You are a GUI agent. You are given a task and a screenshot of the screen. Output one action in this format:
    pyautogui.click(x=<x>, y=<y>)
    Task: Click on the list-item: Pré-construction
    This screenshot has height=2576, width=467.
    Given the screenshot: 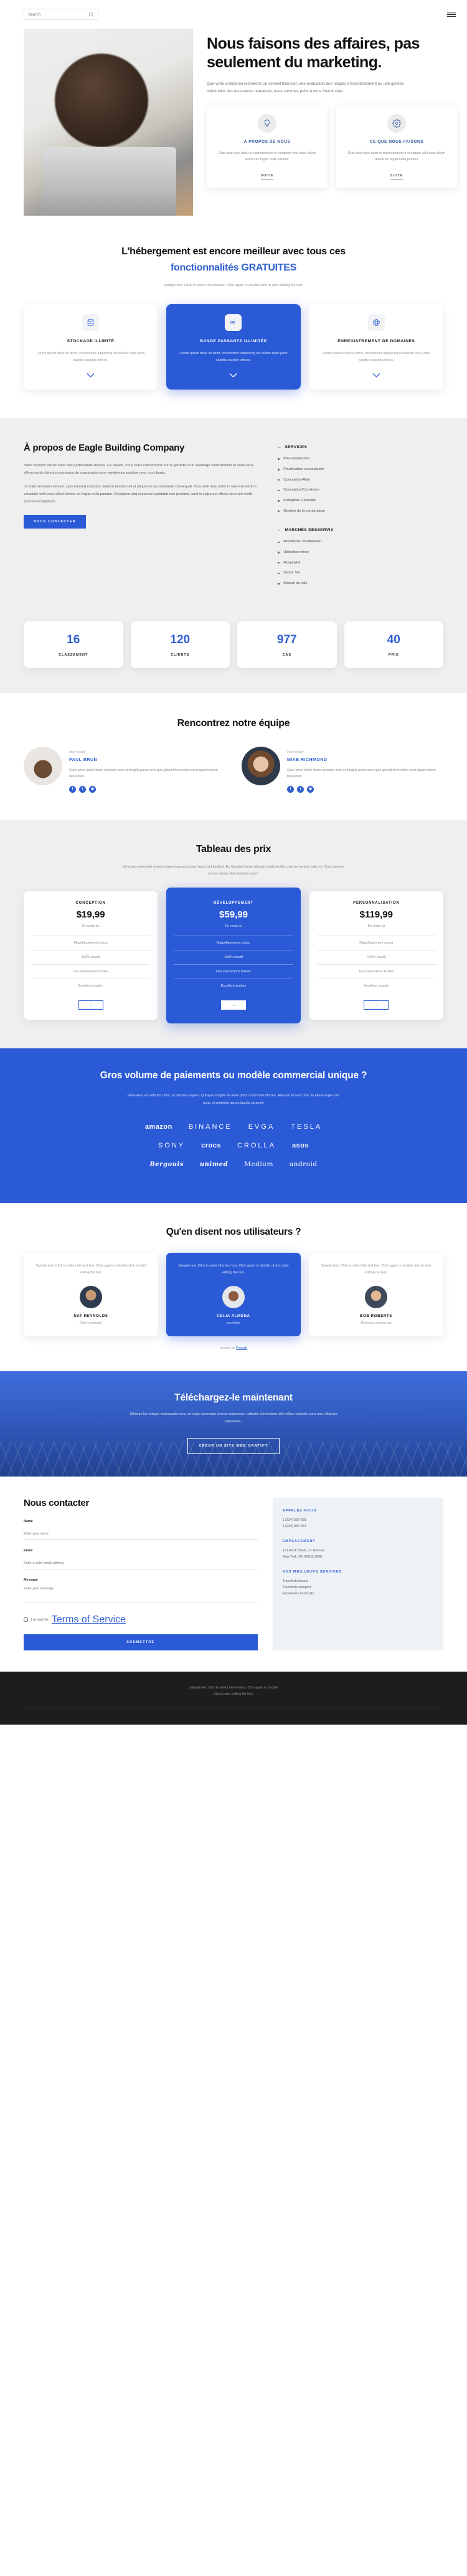 What is the action you would take?
    pyautogui.click(x=359, y=459)
    